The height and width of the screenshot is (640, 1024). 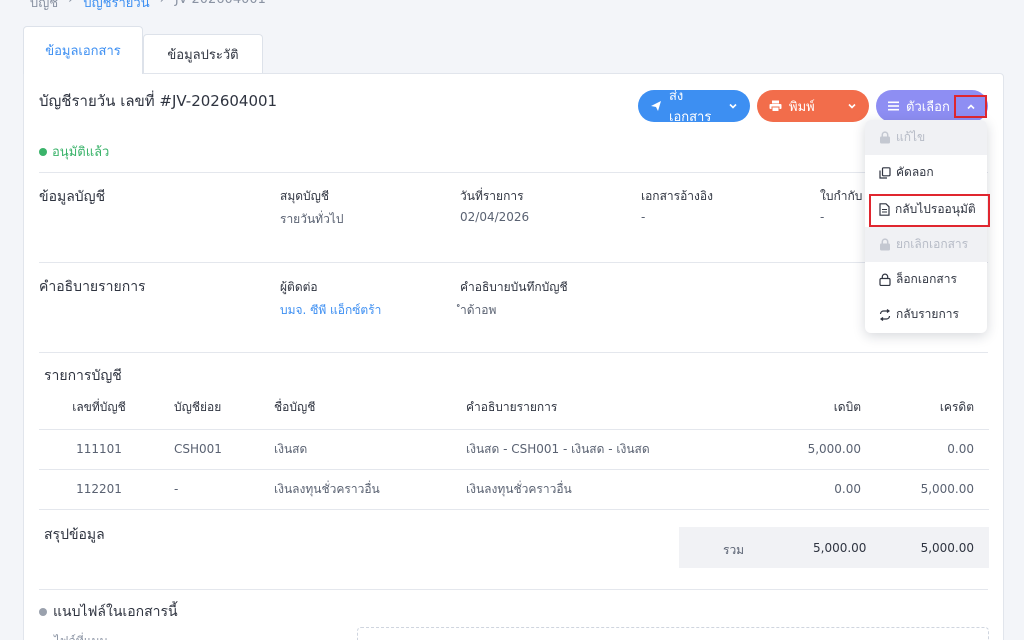 I want to click on reference-value: -, so click(x=643, y=217).